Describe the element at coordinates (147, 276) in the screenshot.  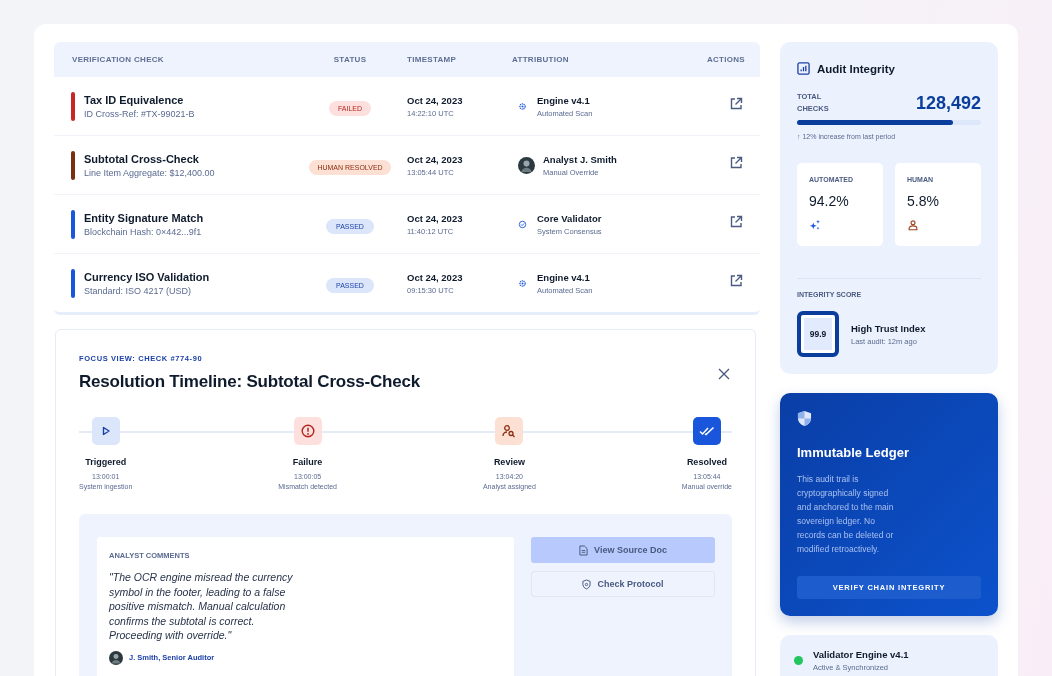
I see `check-title: Currency ISO Validation` at that location.